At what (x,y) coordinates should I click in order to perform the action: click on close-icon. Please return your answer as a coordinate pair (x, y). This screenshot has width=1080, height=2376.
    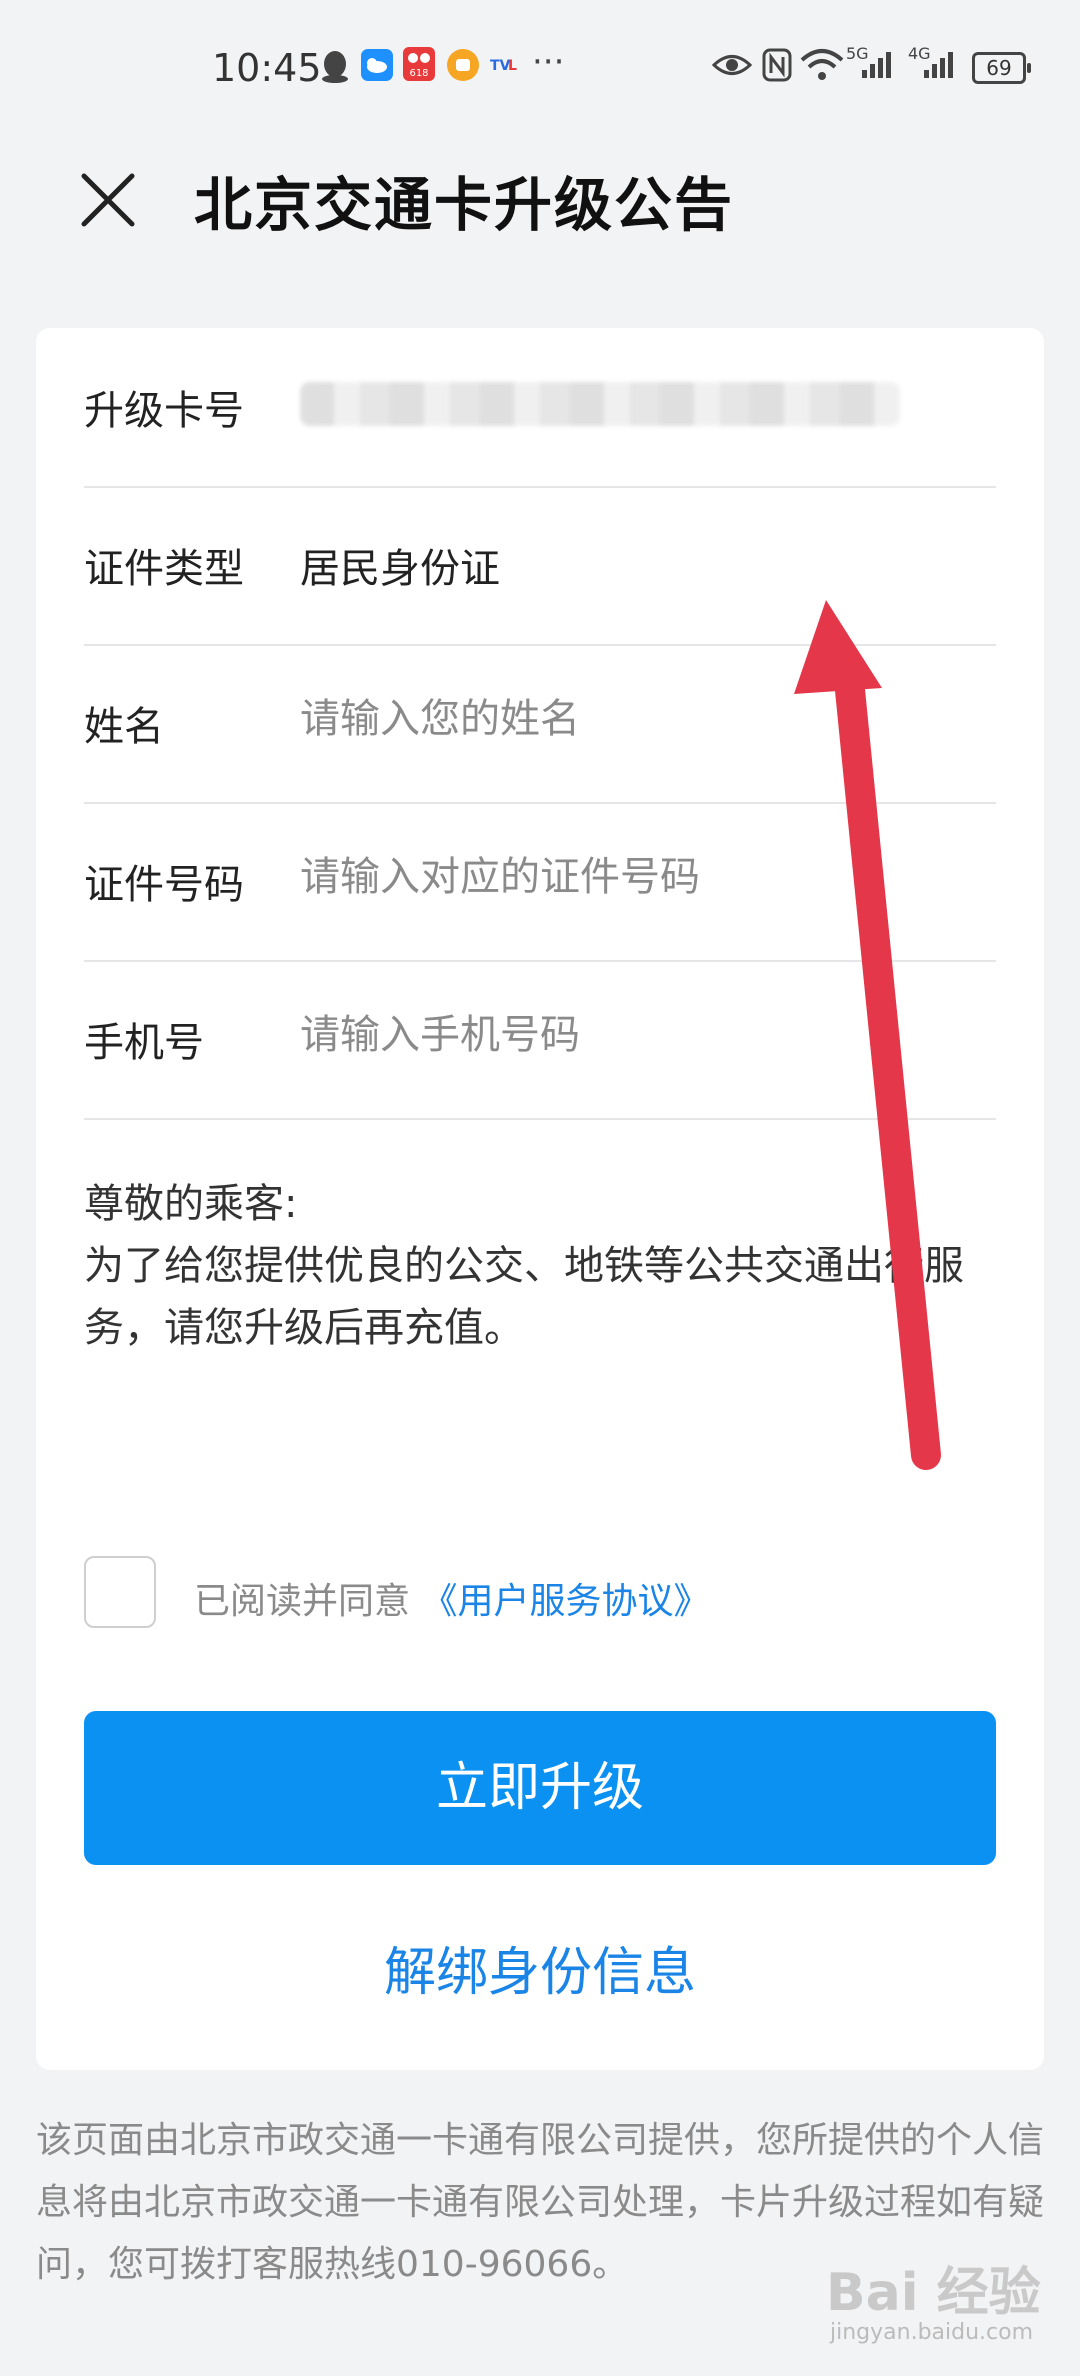
    Looking at the image, I should click on (108, 200).